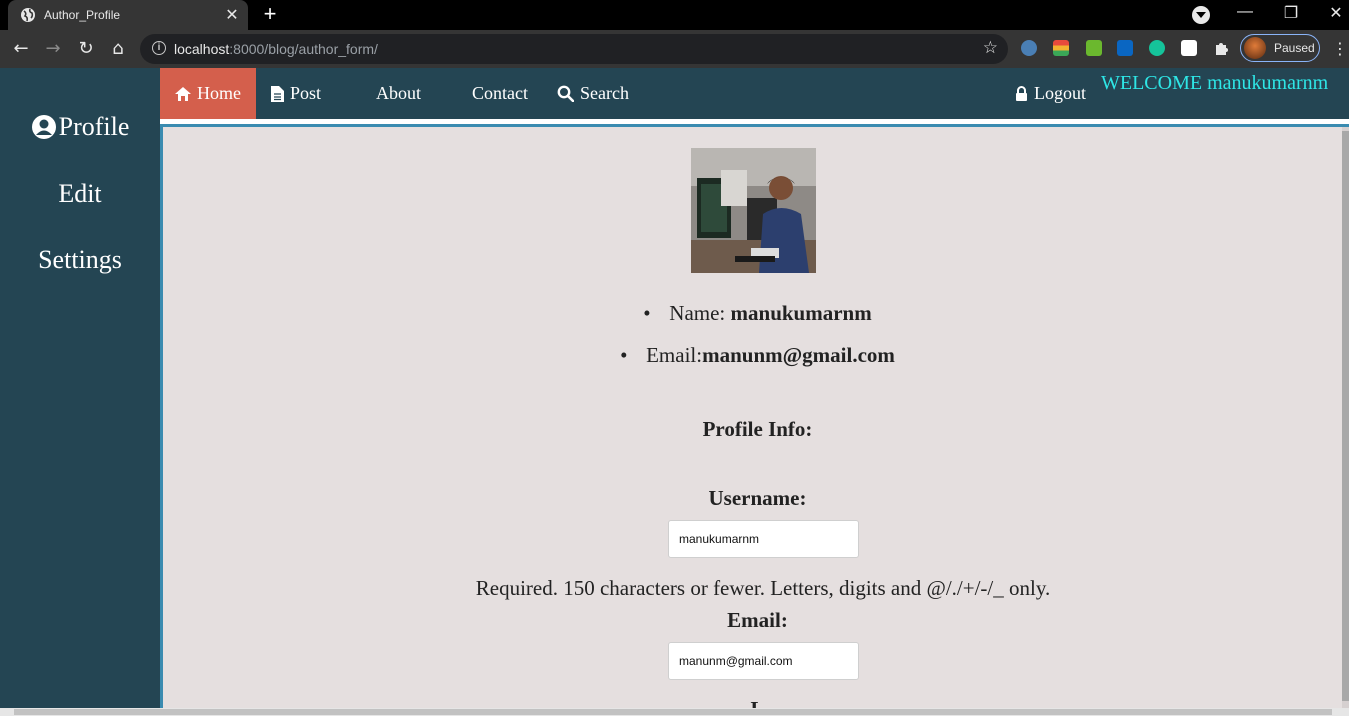 This screenshot has width=1349, height=716. Describe the element at coordinates (756, 702) in the screenshot. I see `next-field-label: L` at that location.